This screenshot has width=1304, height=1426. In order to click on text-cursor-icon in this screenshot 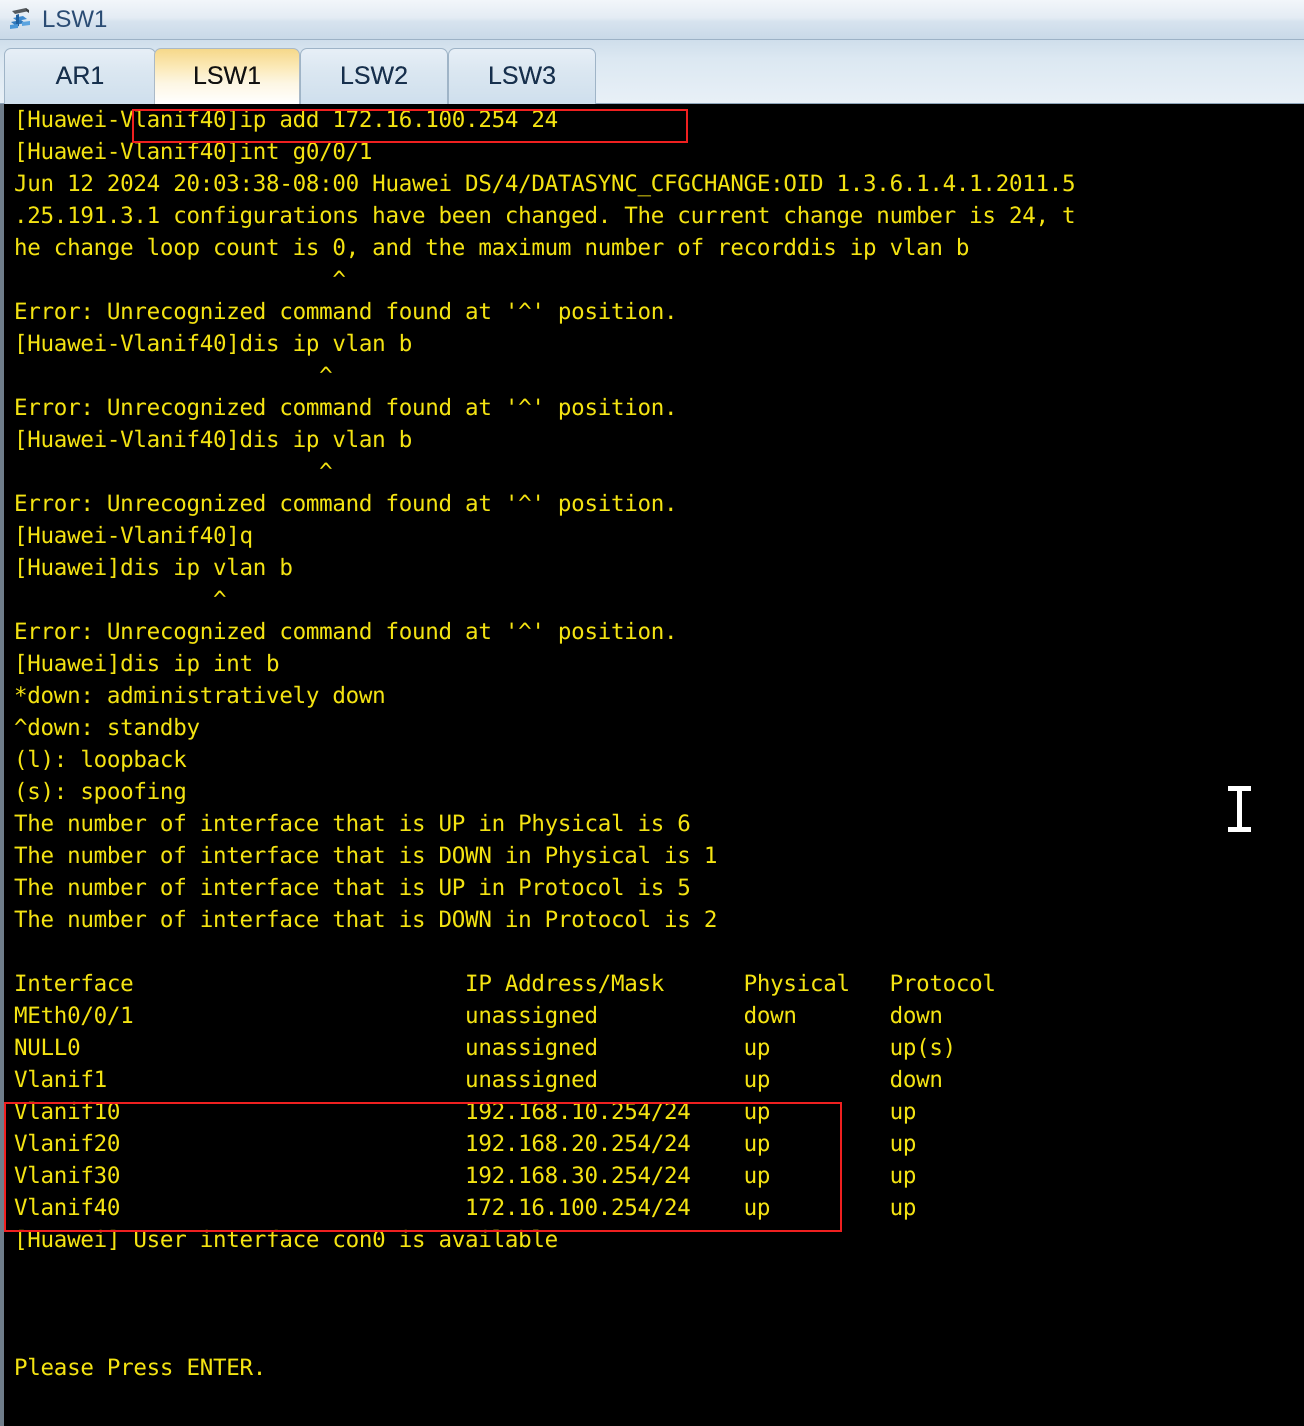, I will do `click(1239, 809)`.